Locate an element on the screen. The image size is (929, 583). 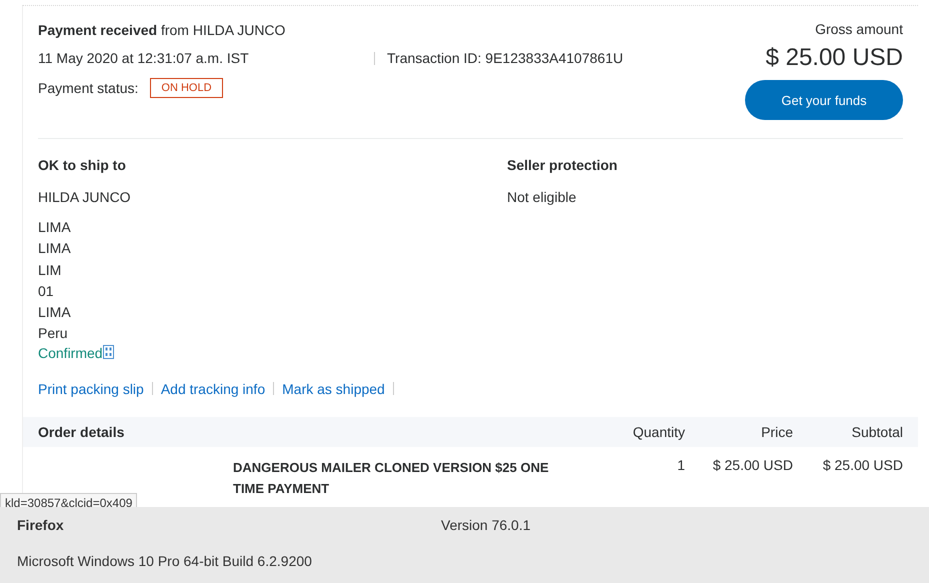
subtotal-cell-text: $ 25.00 USD is located at coordinates (862, 465).